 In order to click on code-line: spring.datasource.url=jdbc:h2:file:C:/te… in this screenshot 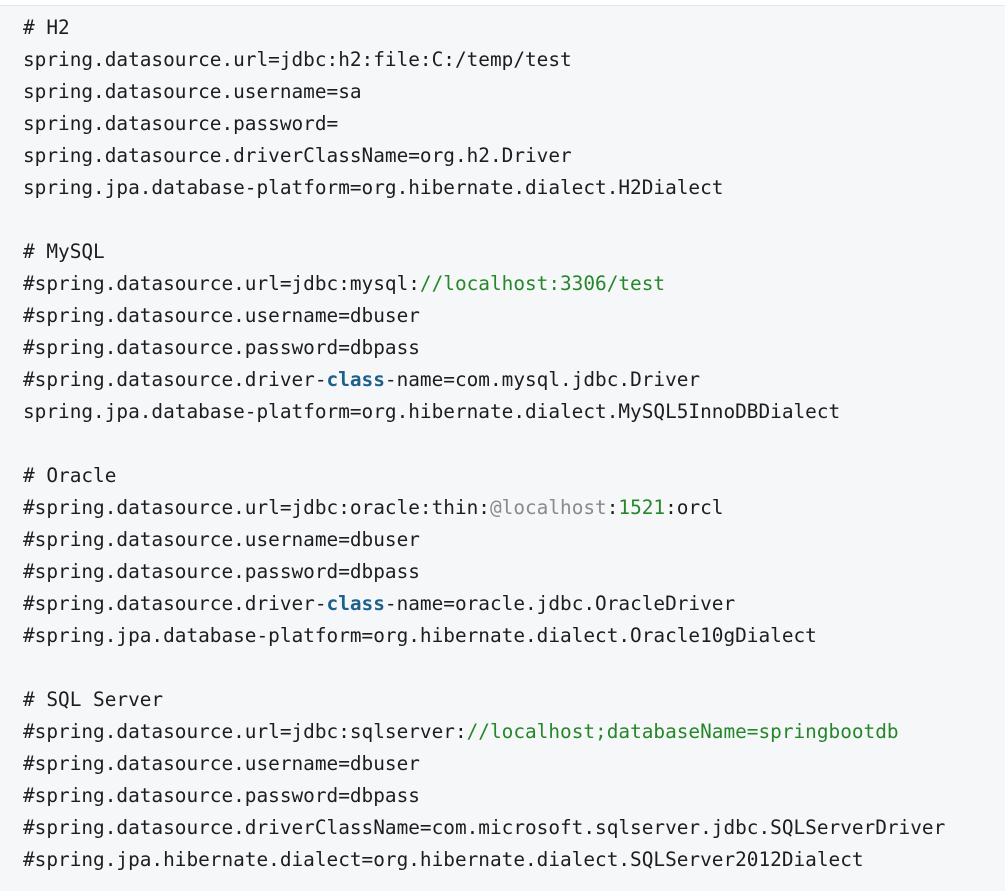, I will do `click(514, 60)`.